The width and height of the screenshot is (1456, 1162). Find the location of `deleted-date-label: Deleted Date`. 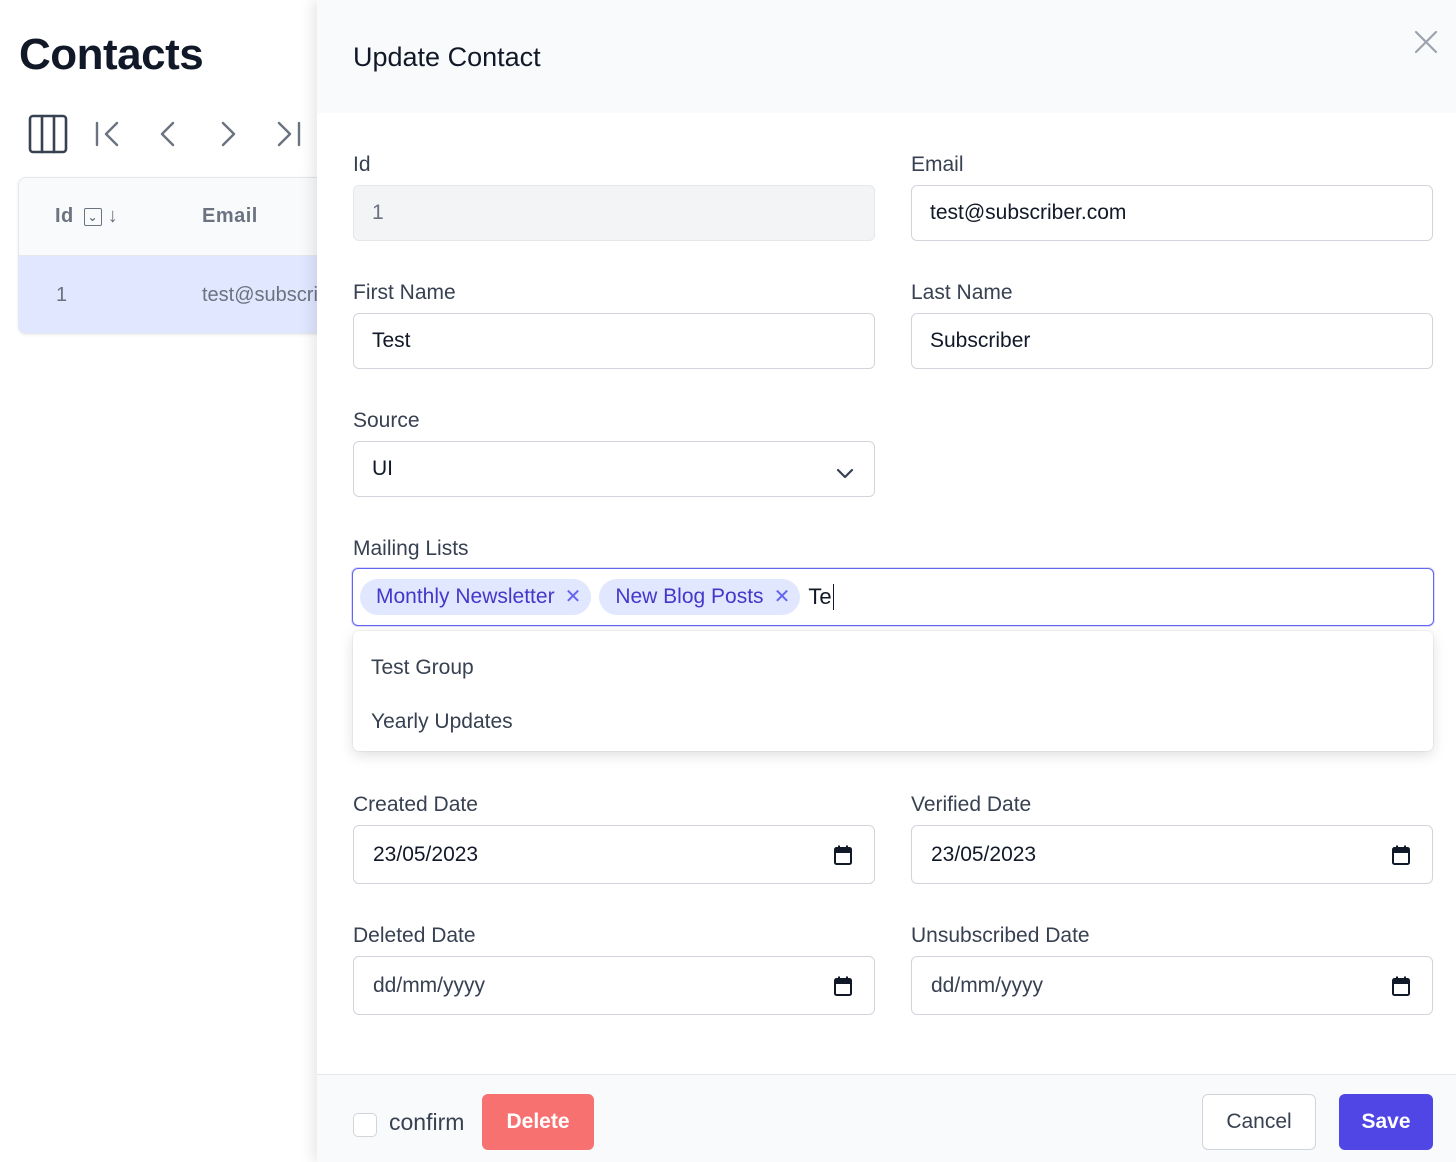

deleted-date-label: Deleted Date is located at coordinates (414, 935).